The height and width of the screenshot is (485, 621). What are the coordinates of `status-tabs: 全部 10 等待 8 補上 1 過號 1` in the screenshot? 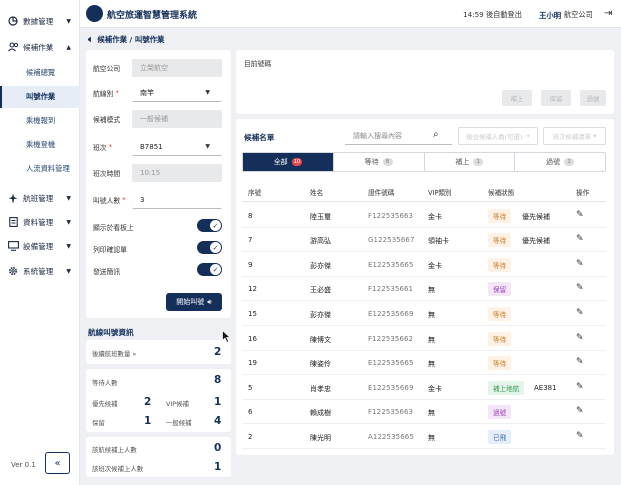 It's located at (424, 162).